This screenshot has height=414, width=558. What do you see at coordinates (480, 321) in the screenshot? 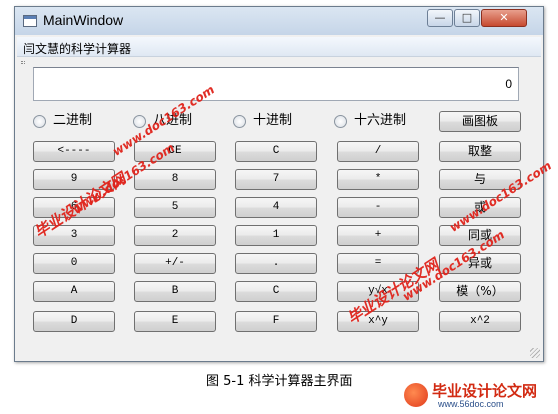
I see `square-button: x^2` at bounding box center [480, 321].